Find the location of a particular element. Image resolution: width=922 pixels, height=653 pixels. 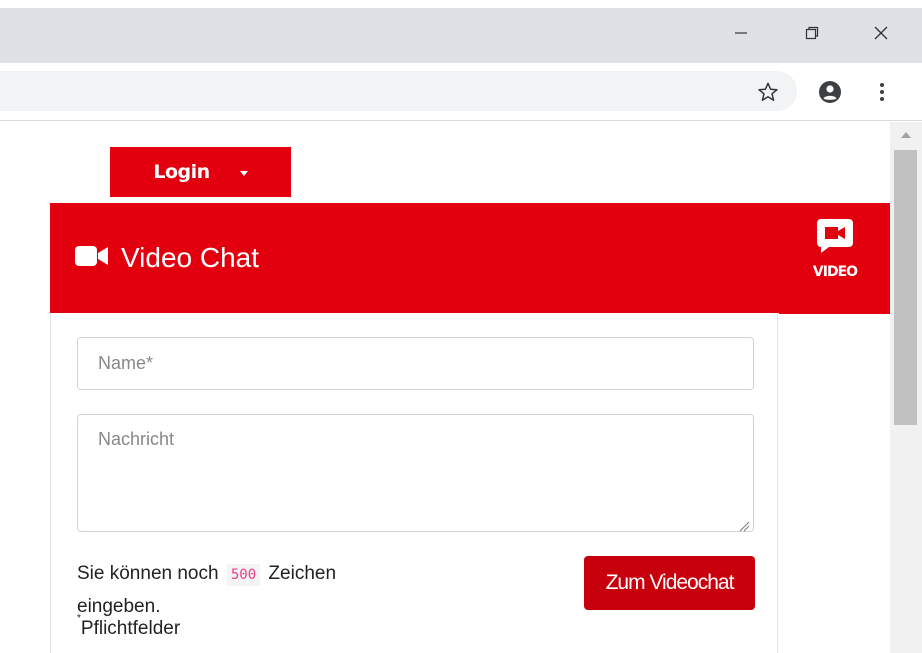

window-top-edge is located at coordinates (461, 4).